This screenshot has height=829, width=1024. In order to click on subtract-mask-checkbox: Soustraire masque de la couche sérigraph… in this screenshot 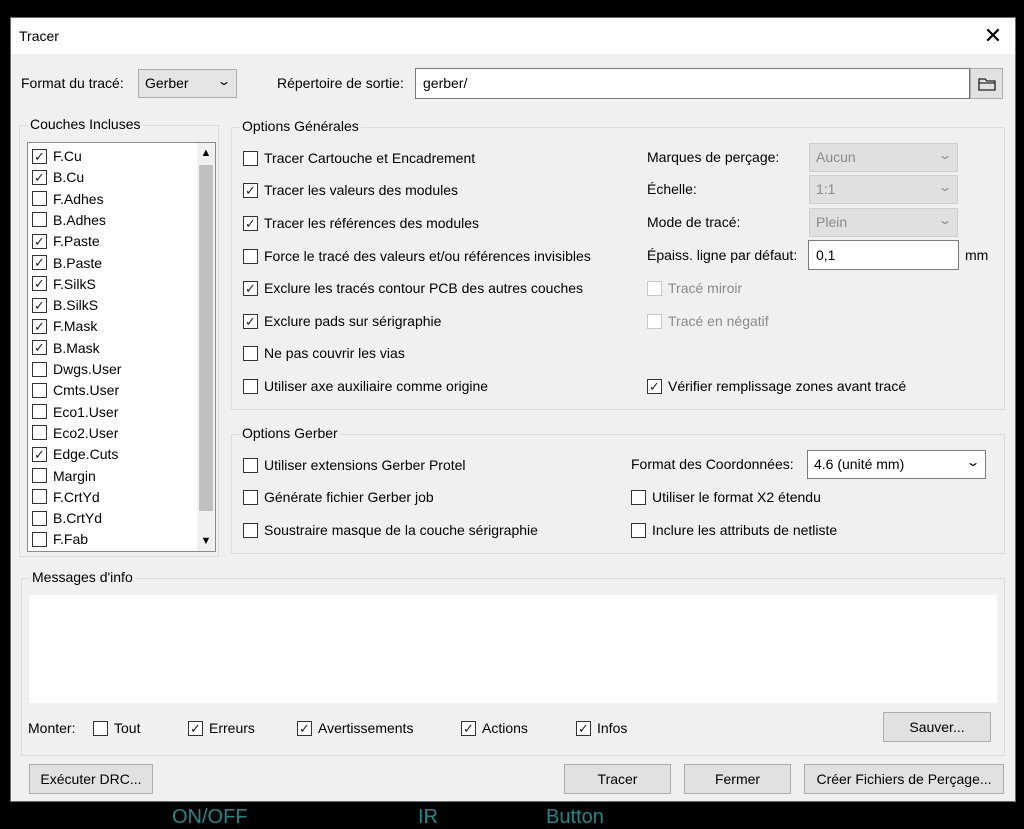, I will do `click(390, 530)`.